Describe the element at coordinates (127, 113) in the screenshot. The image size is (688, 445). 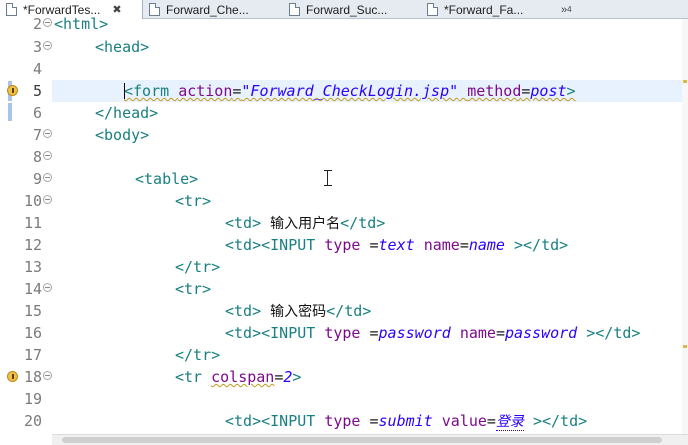
I see `head-close-tag: </head>` at that location.